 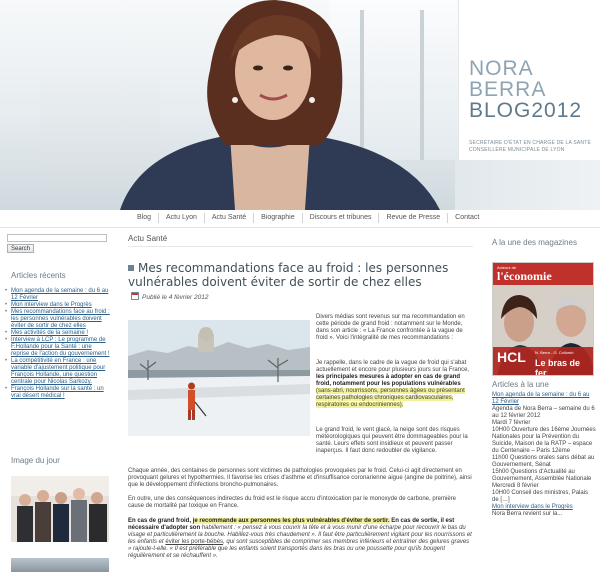 What do you see at coordinates (160, 521) in the screenshot?
I see `paragraph-6-a: En cas de grand froid,` at bounding box center [160, 521].